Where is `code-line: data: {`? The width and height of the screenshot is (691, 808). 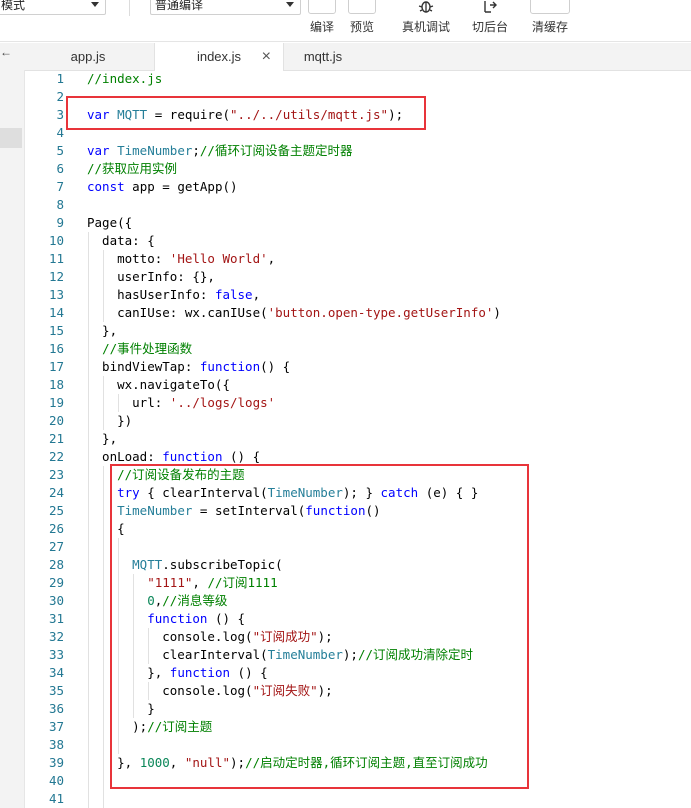
code-line: data: { is located at coordinates (294, 241).